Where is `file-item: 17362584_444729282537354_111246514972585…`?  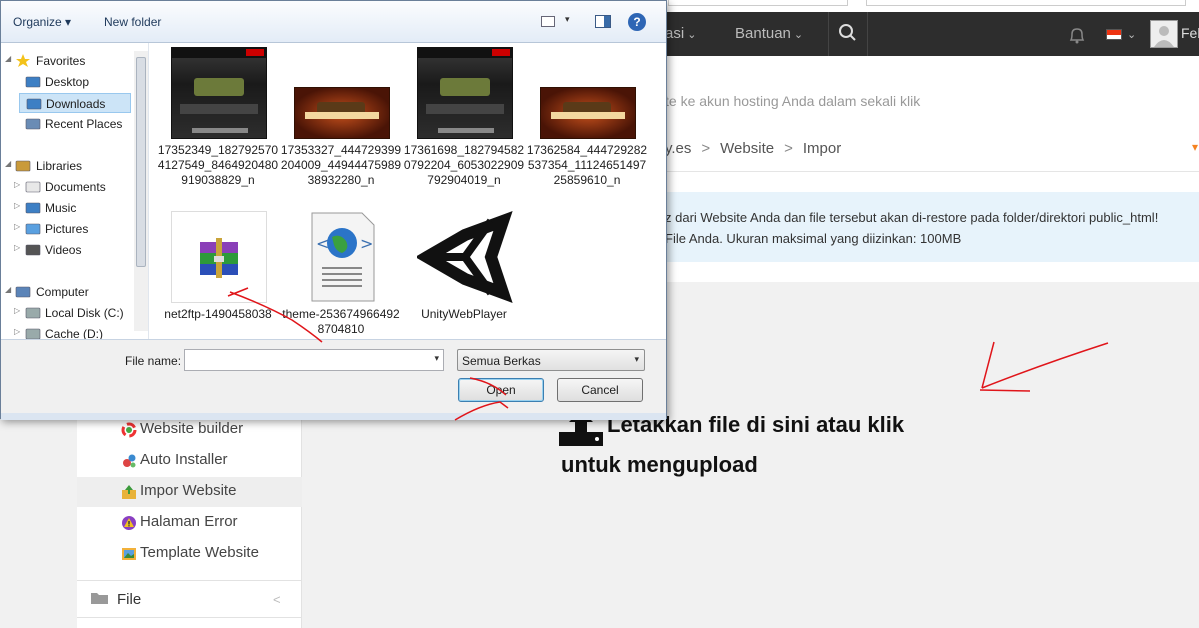
file-item: 17362584_444729282537354_111246514972585… is located at coordinates (586, 118).